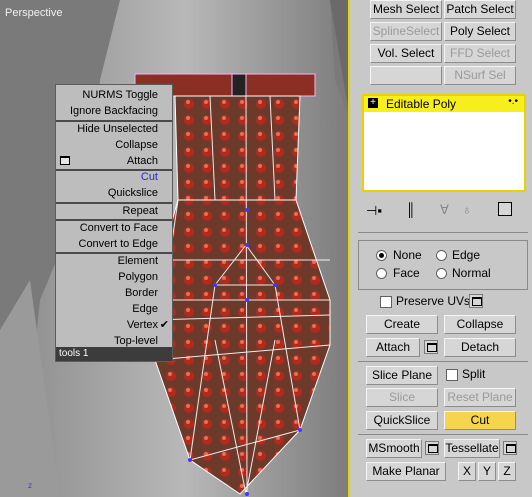  What do you see at coordinates (480, 31) in the screenshot?
I see `poly-select-button: Poly Select` at bounding box center [480, 31].